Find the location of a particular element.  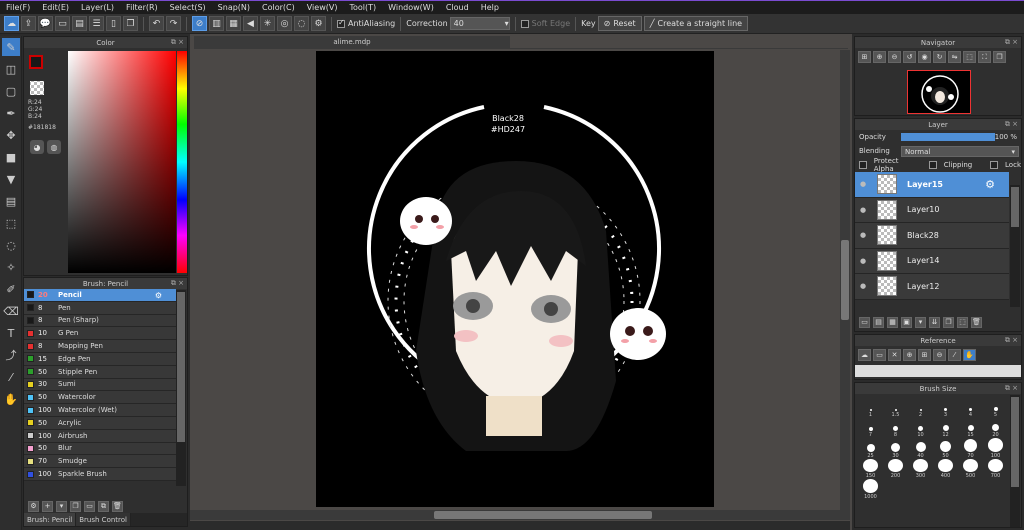

hand-tool-icon: ✋ is located at coordinates (11, 399).